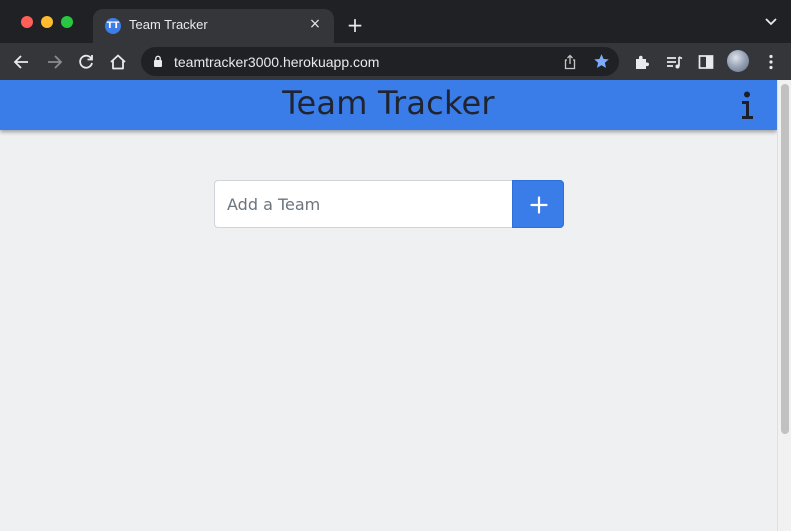 The width and height of the screenshot is (791, 531). Describe the element at coordinates (118, 62) in the screenshot. I see `home-icon` at that location.